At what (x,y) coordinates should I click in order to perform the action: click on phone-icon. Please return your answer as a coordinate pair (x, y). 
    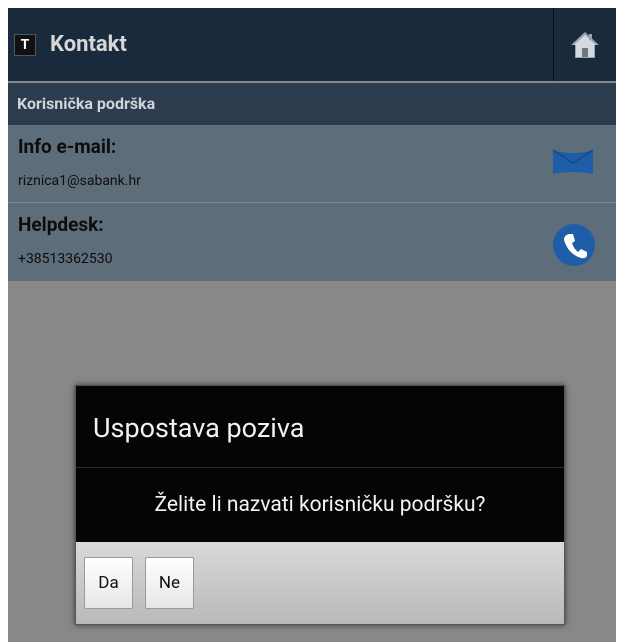
    Looking at the image, I should click on (574, 247).